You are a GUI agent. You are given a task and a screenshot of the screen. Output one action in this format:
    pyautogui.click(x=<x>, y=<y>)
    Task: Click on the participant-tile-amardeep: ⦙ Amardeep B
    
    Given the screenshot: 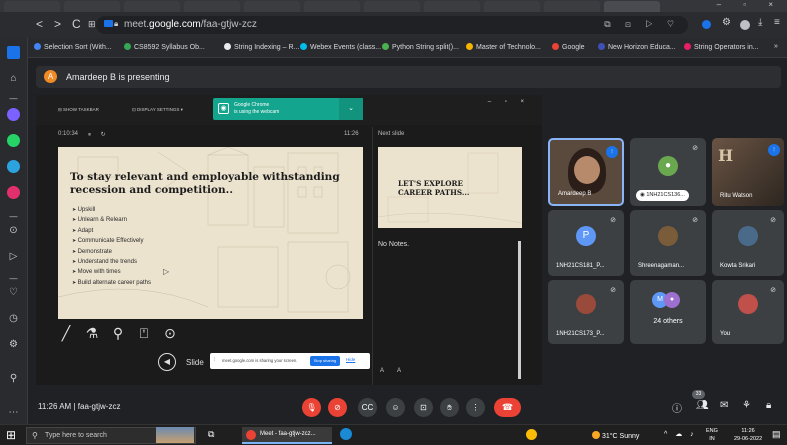 What is the action you would take?
    pyautogui.click(x=586, y=172)
    